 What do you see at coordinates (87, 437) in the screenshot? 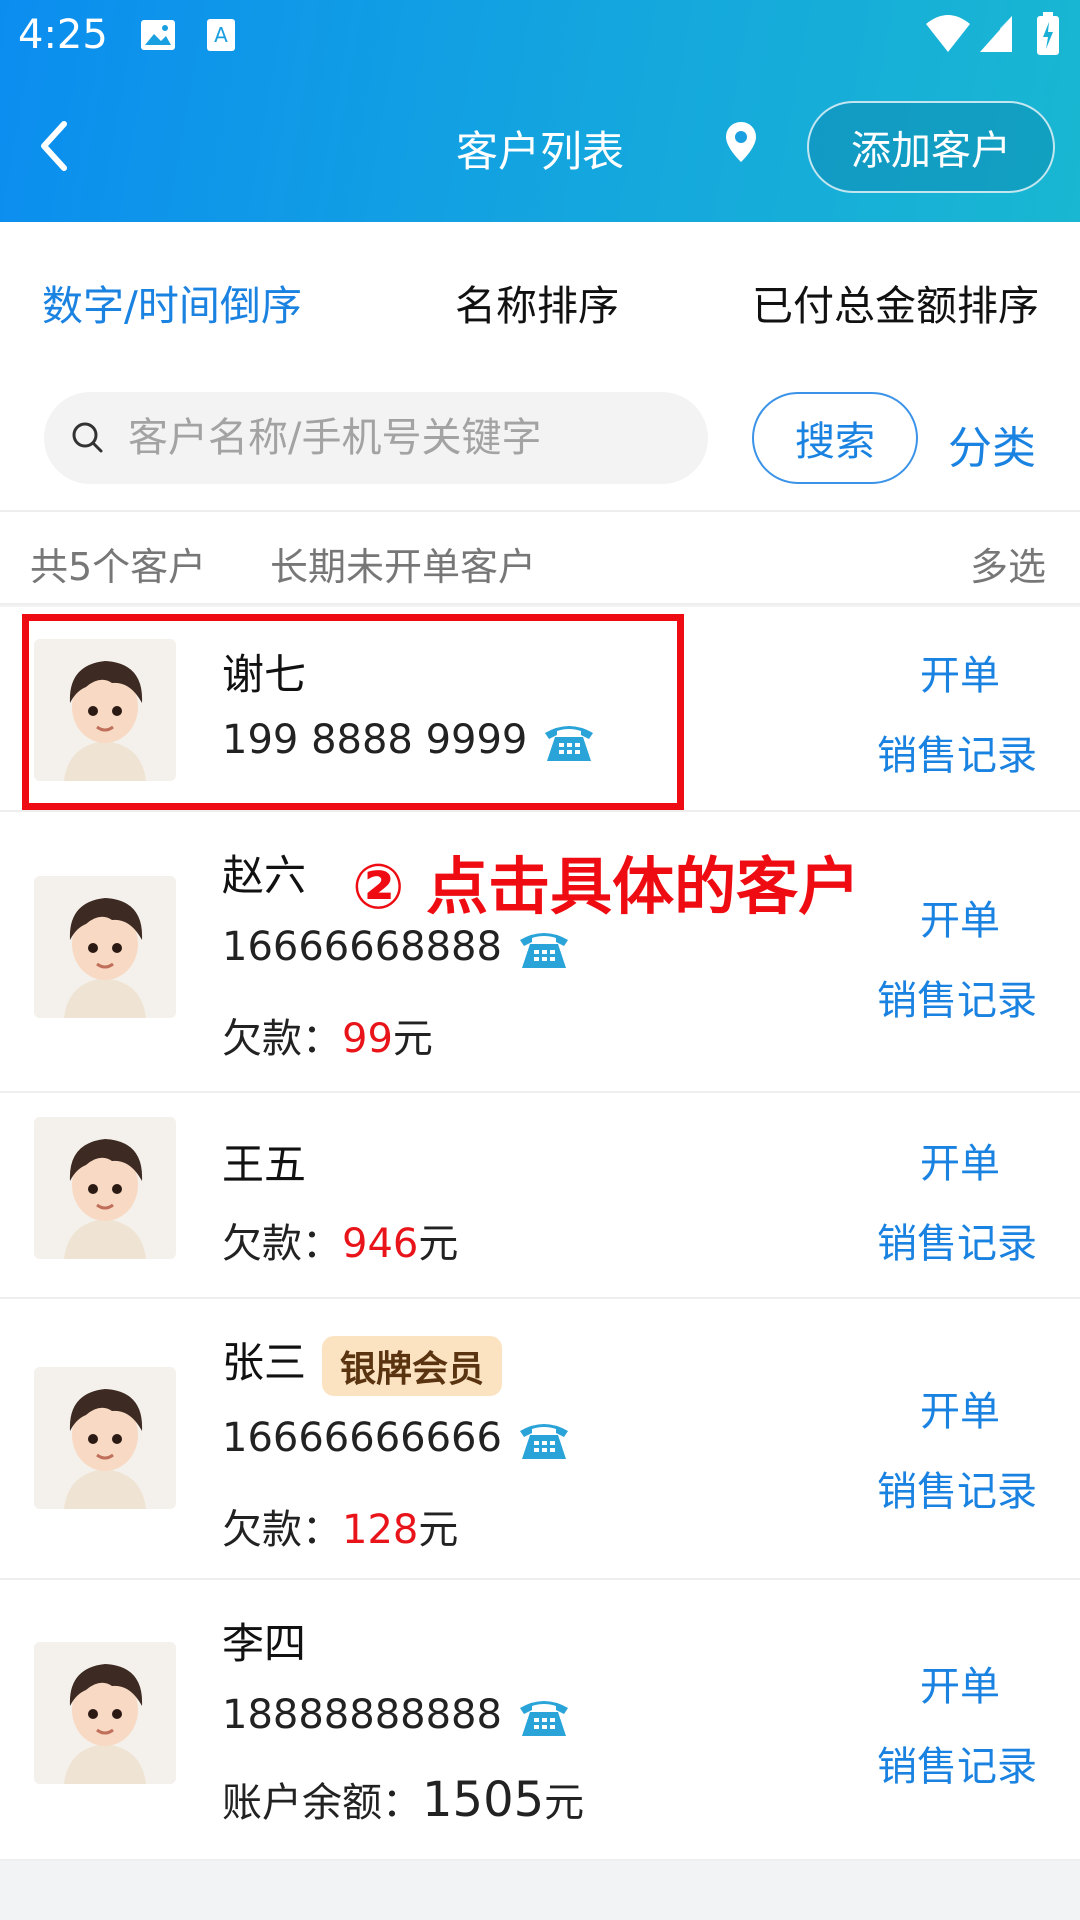
I see `search-icon` at bounding box center [87, 437].